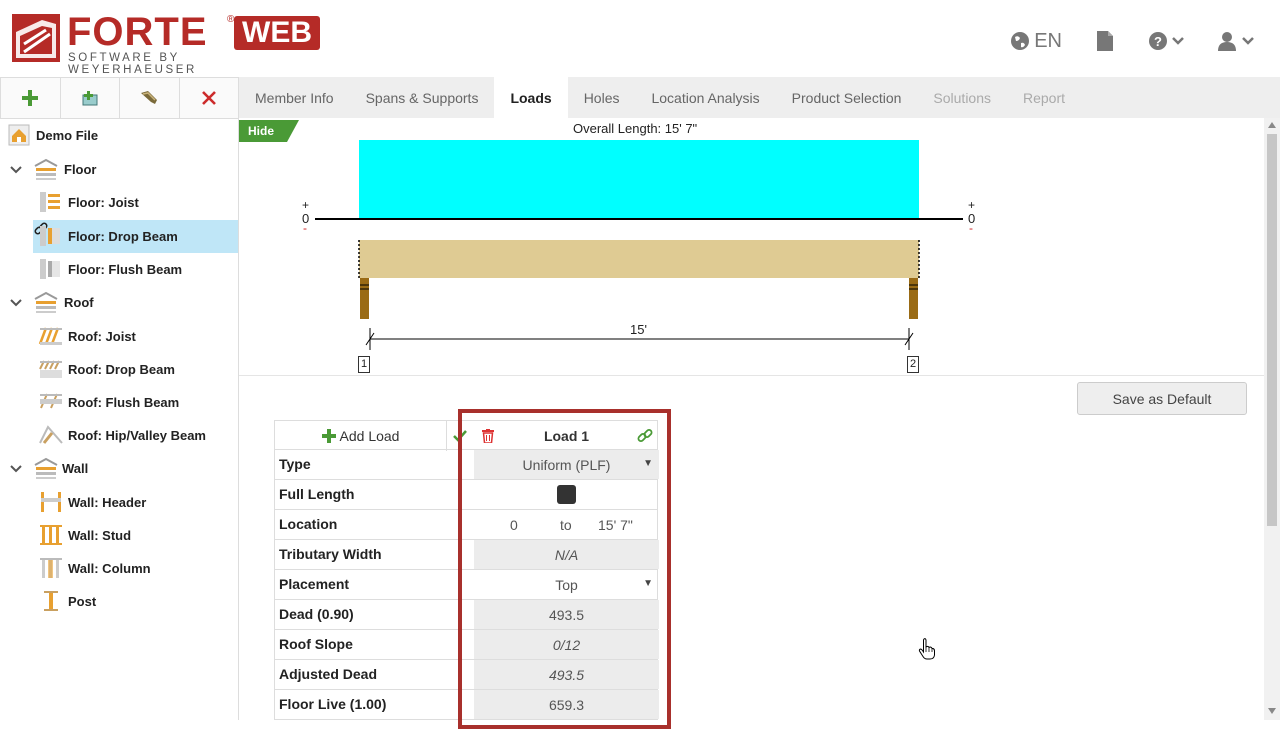 This screenshot has width=1280, height=729. I want to click on support-number-1: 1, so click(364, 364).